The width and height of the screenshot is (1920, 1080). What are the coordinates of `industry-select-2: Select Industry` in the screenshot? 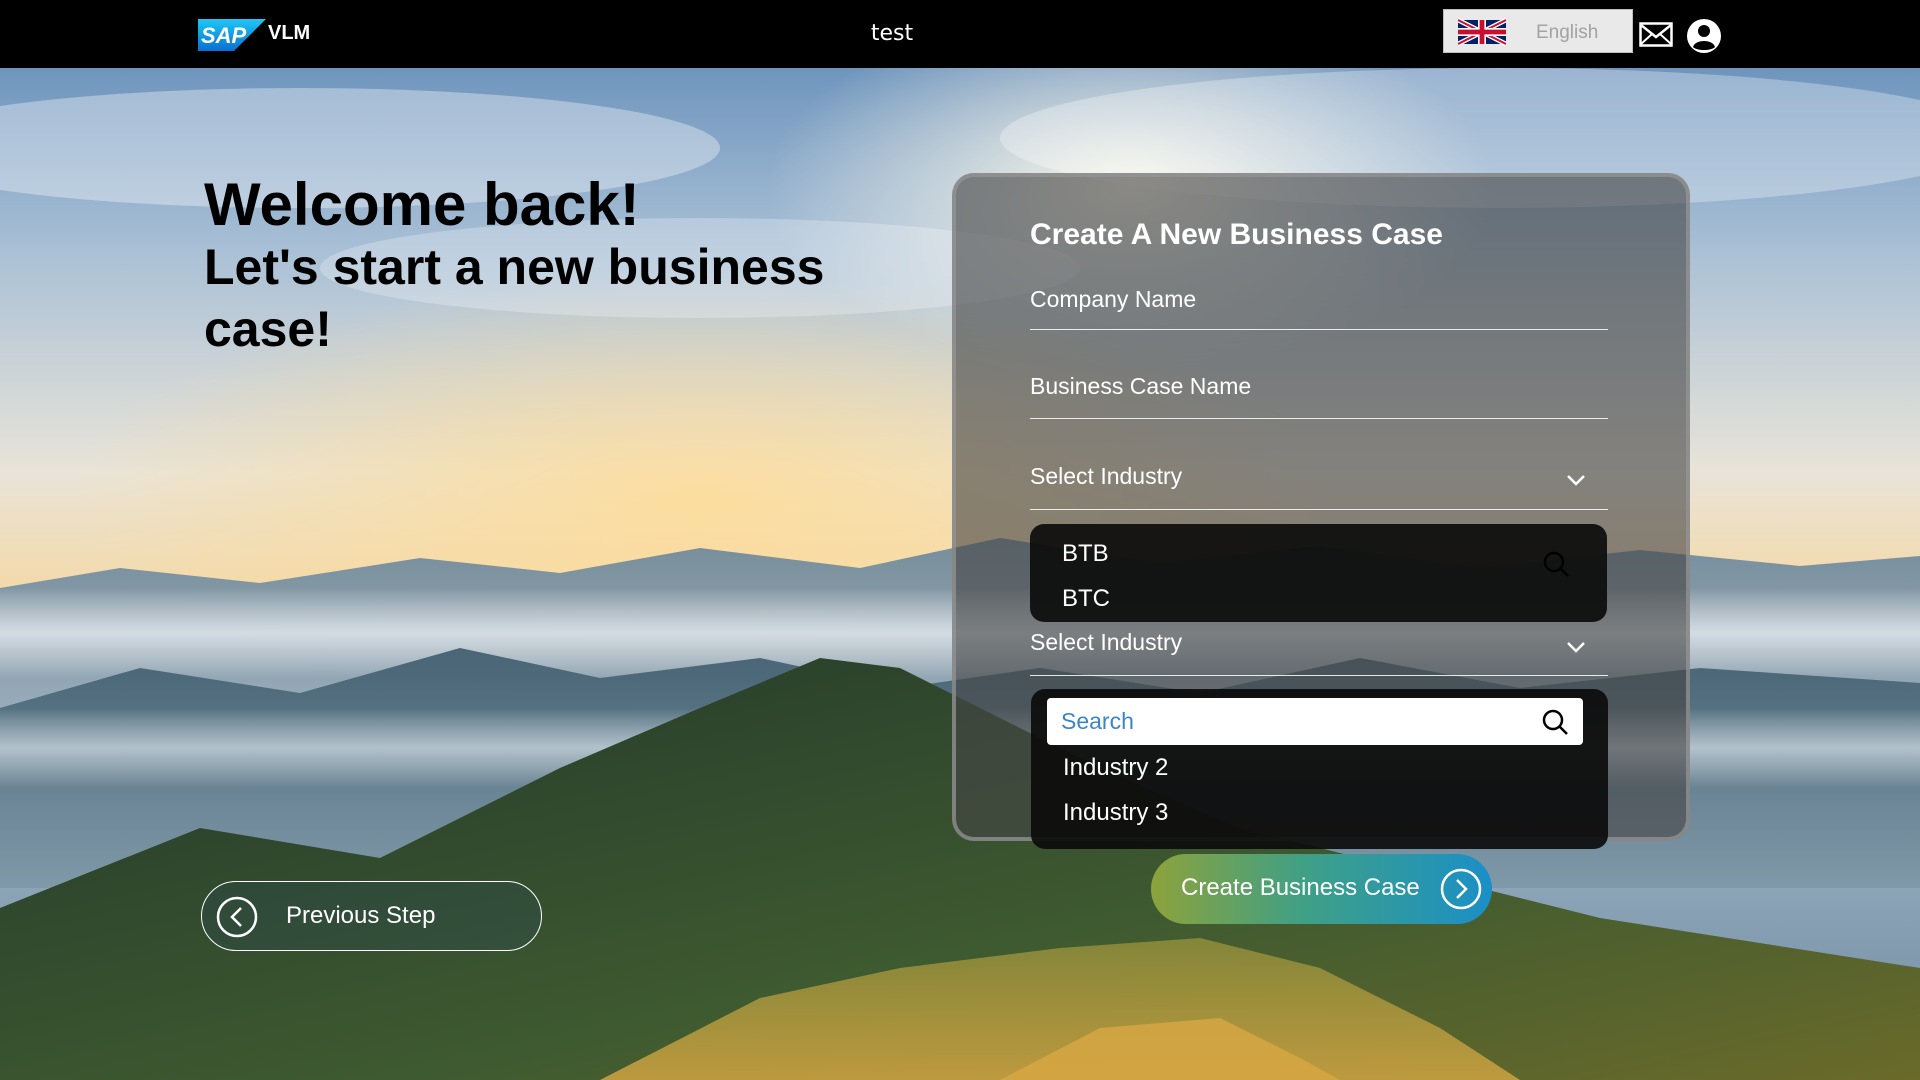 It's located at (1319, 651).